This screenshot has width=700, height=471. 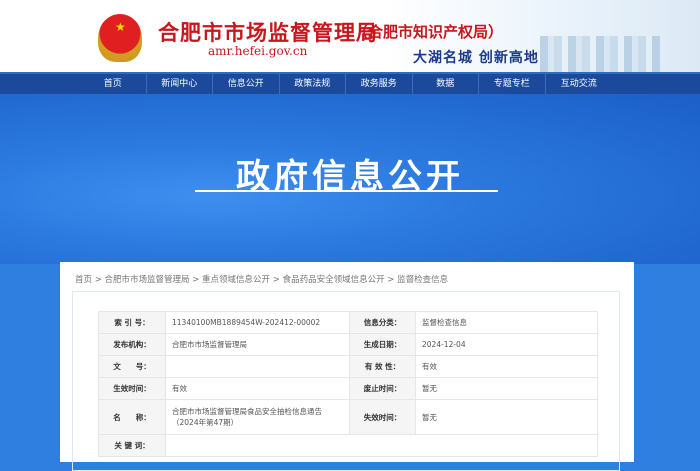 What do you see at coordinates (132, 445) in the screenshot?
I see `keyword-label: 关 键 词：` at bounding box center [132, 445].